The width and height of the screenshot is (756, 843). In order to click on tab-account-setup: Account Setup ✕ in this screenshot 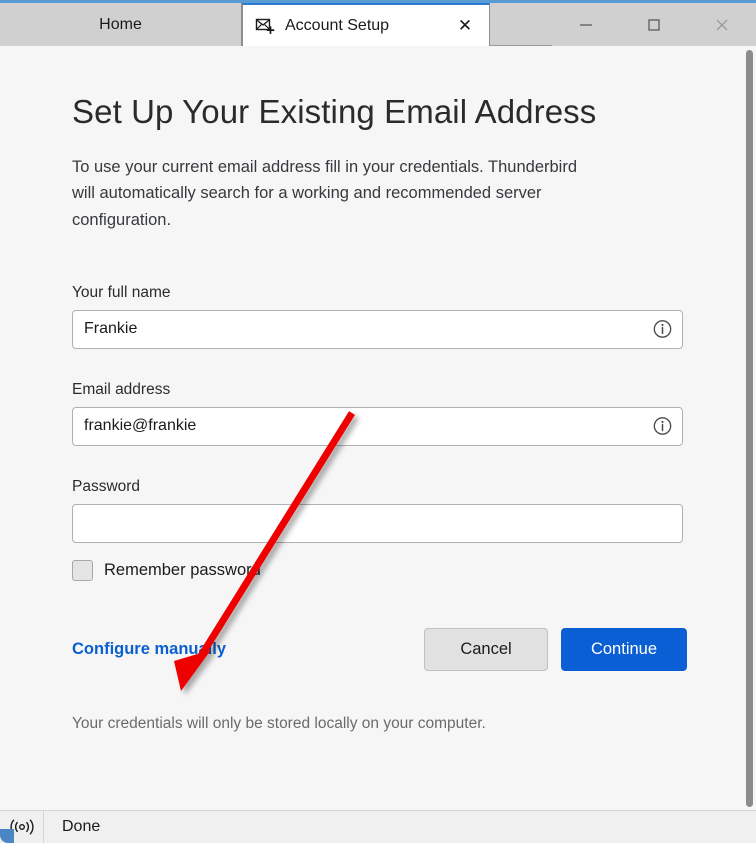, I will do `click(366, 24)`.